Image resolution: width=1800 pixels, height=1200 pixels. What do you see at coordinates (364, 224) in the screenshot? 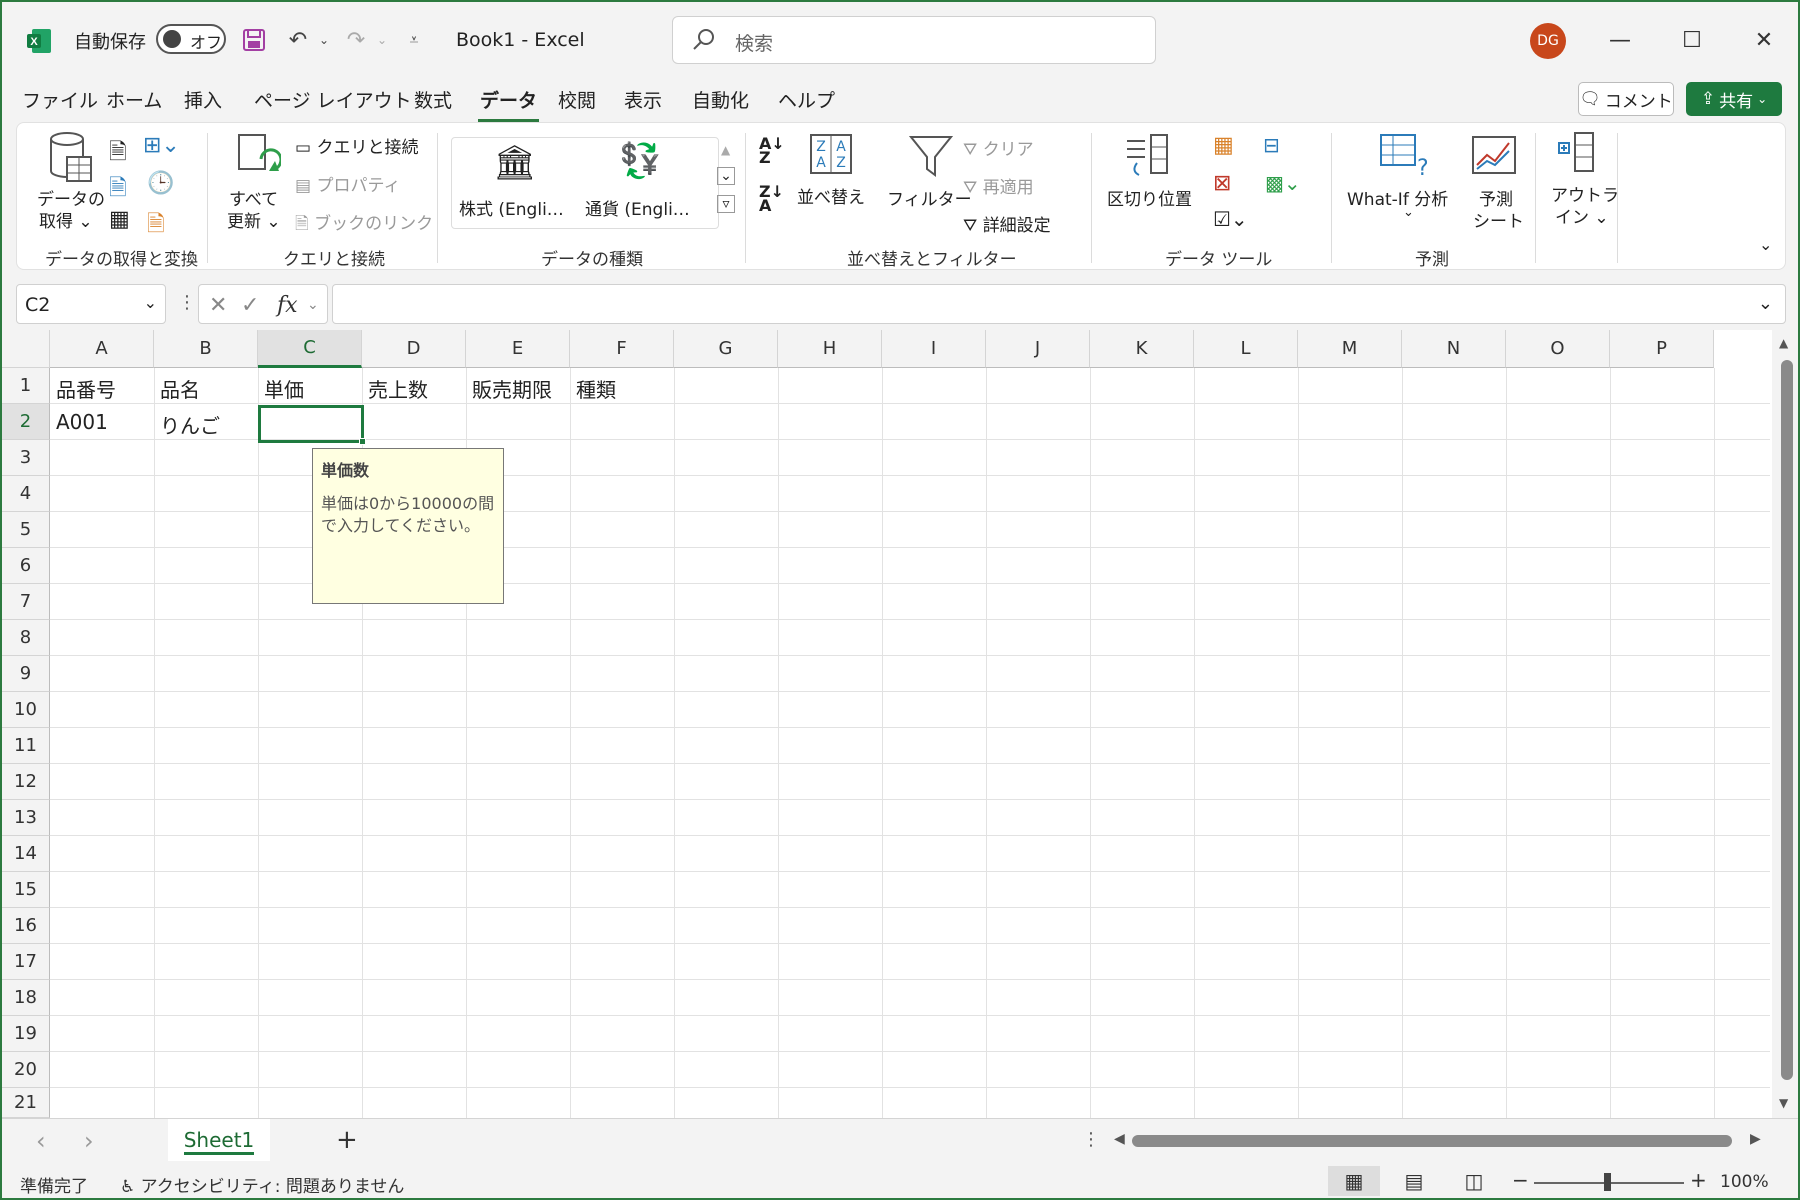
I see `book-links-button: 🗎 ブックのリンク` at bounding box center [364, 224].